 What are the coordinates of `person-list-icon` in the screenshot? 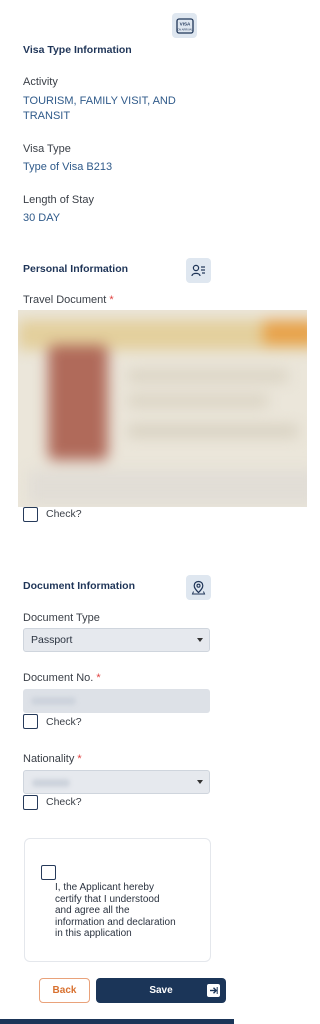 It's located at (198, 270).